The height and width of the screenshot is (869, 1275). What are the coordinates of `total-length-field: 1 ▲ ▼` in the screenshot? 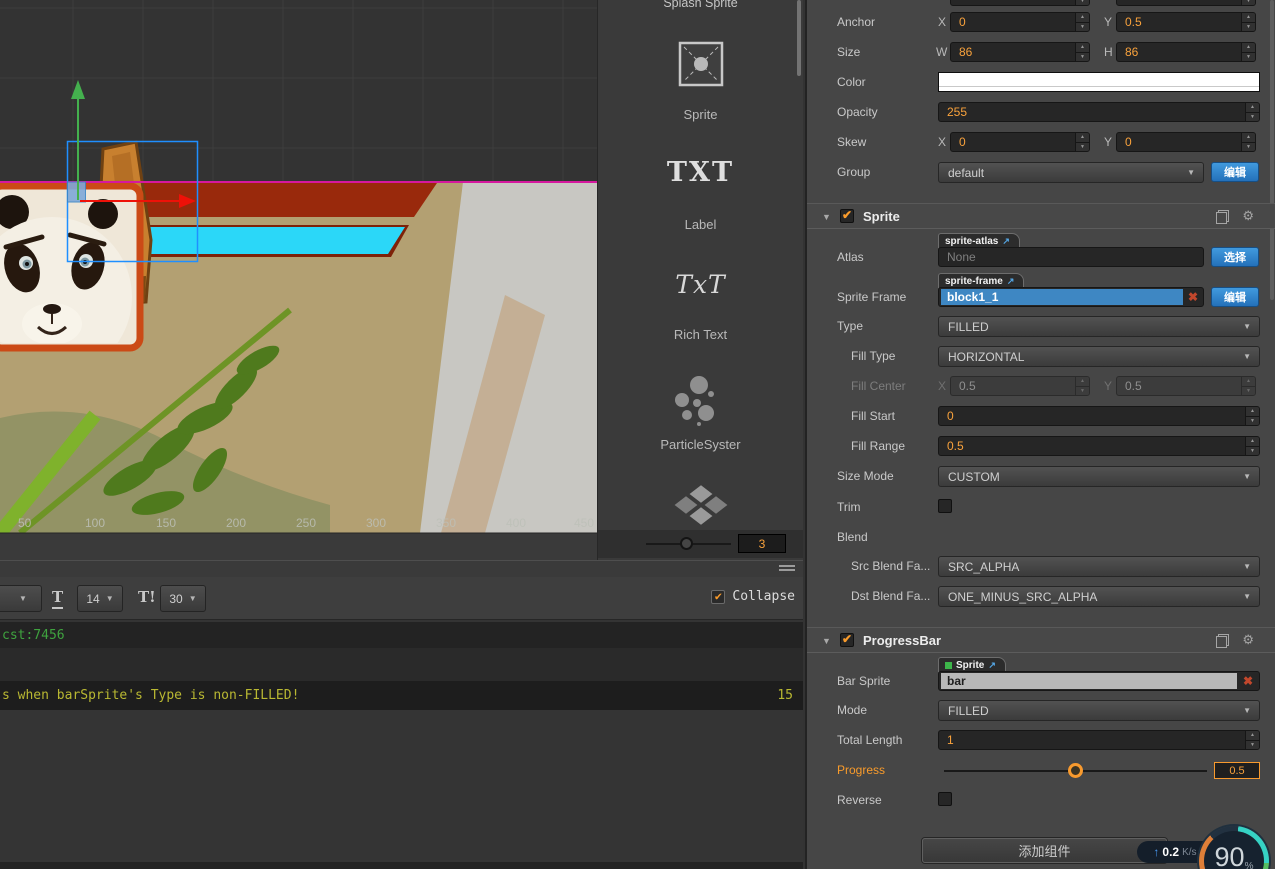 It's located at (1099, 740).